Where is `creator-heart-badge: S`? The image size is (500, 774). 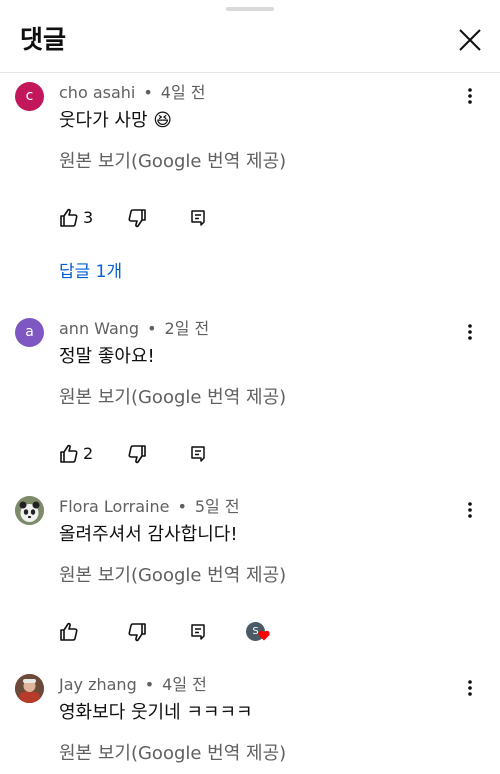 creator-heart-badge: S is located at coordinates (259, 632).